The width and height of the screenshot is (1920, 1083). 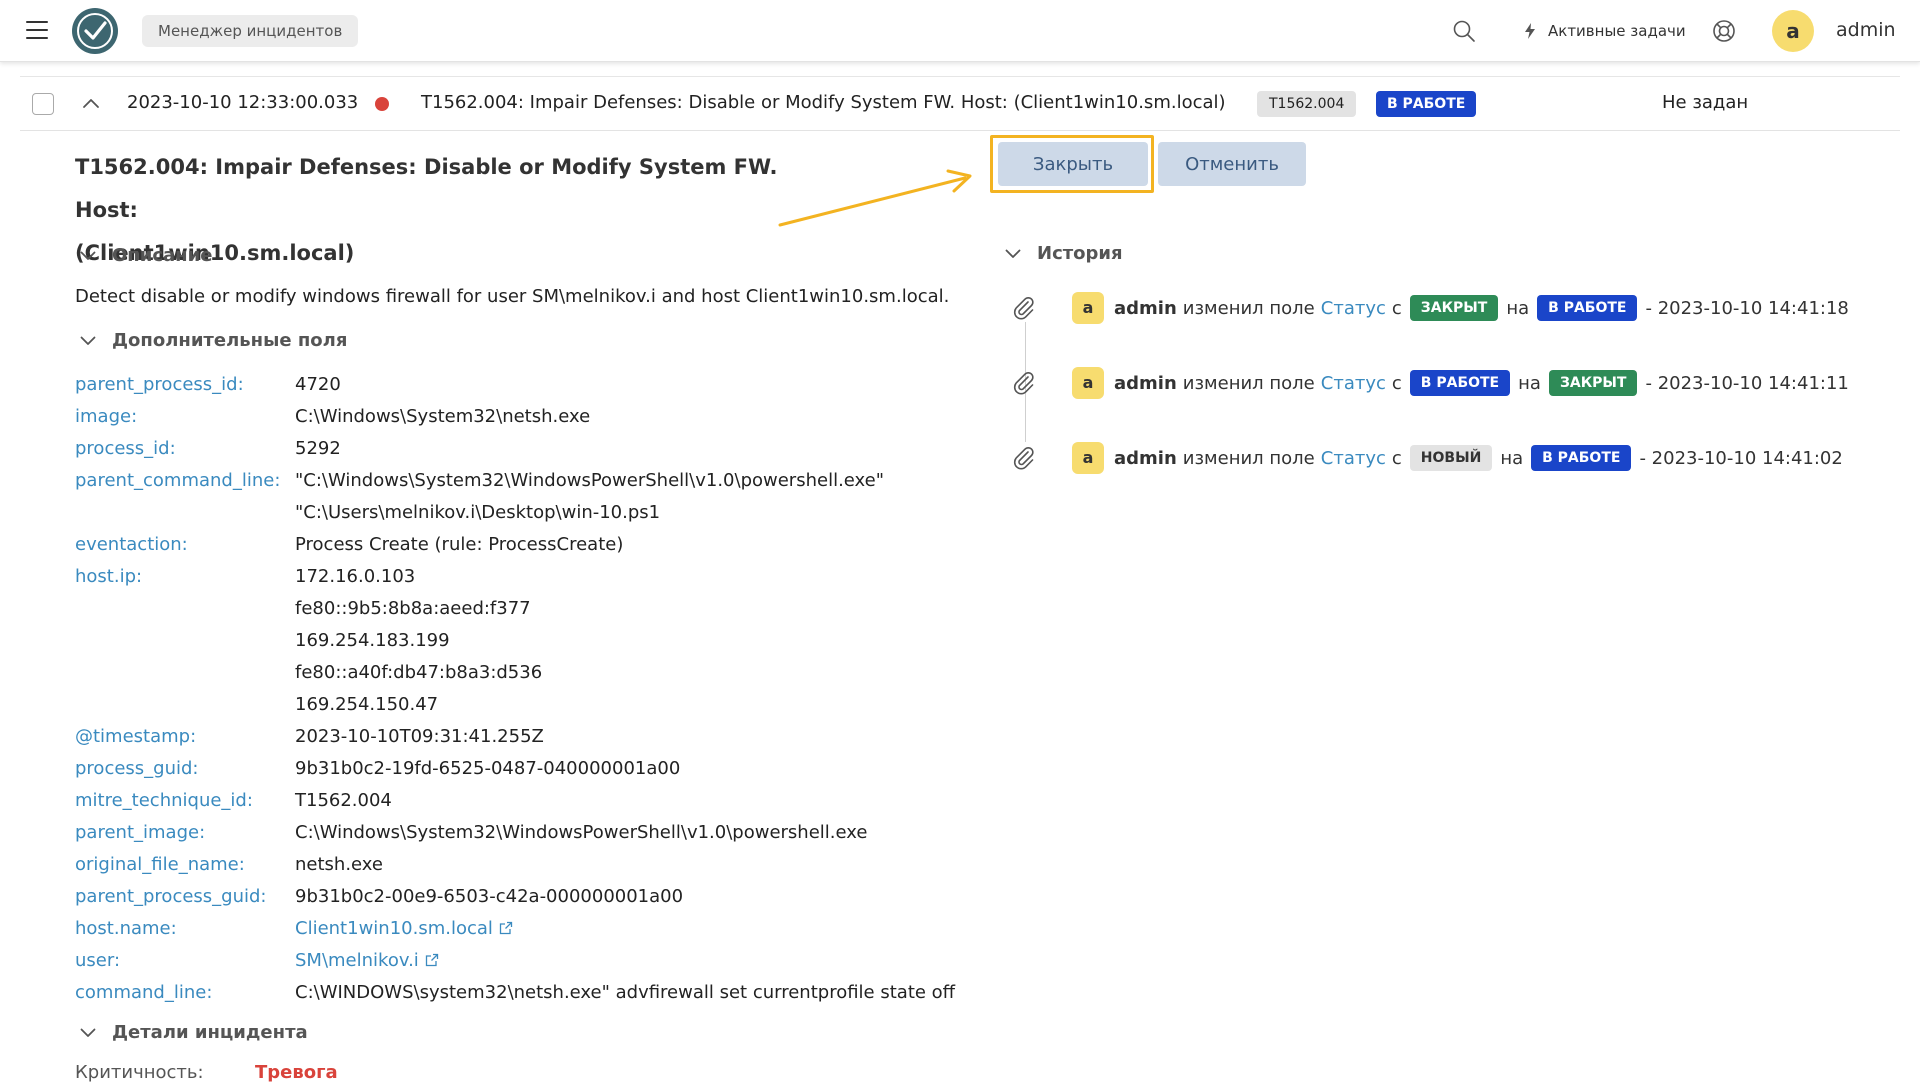 I want to click on host-name-text: Client1win10.sm.local, so click(x=394, y=928).